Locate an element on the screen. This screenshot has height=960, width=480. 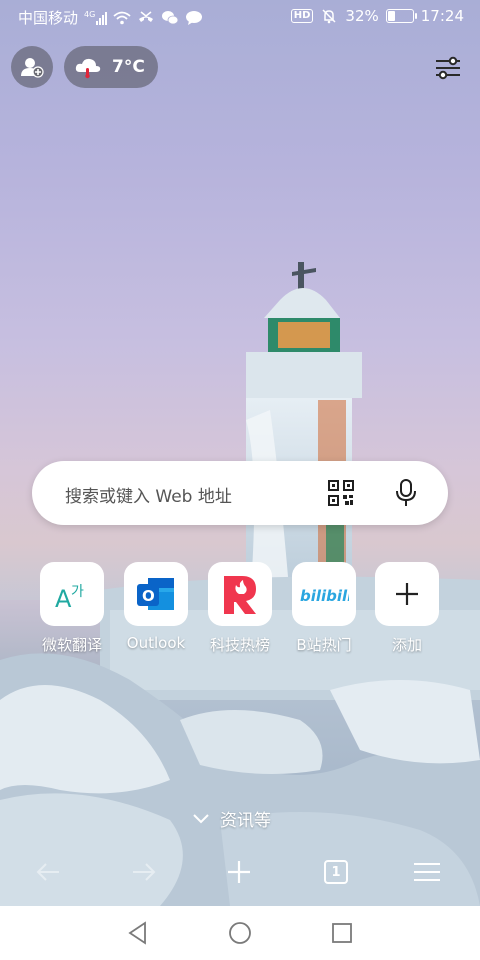
qr-scan-button is located at coordinates (341, 493).